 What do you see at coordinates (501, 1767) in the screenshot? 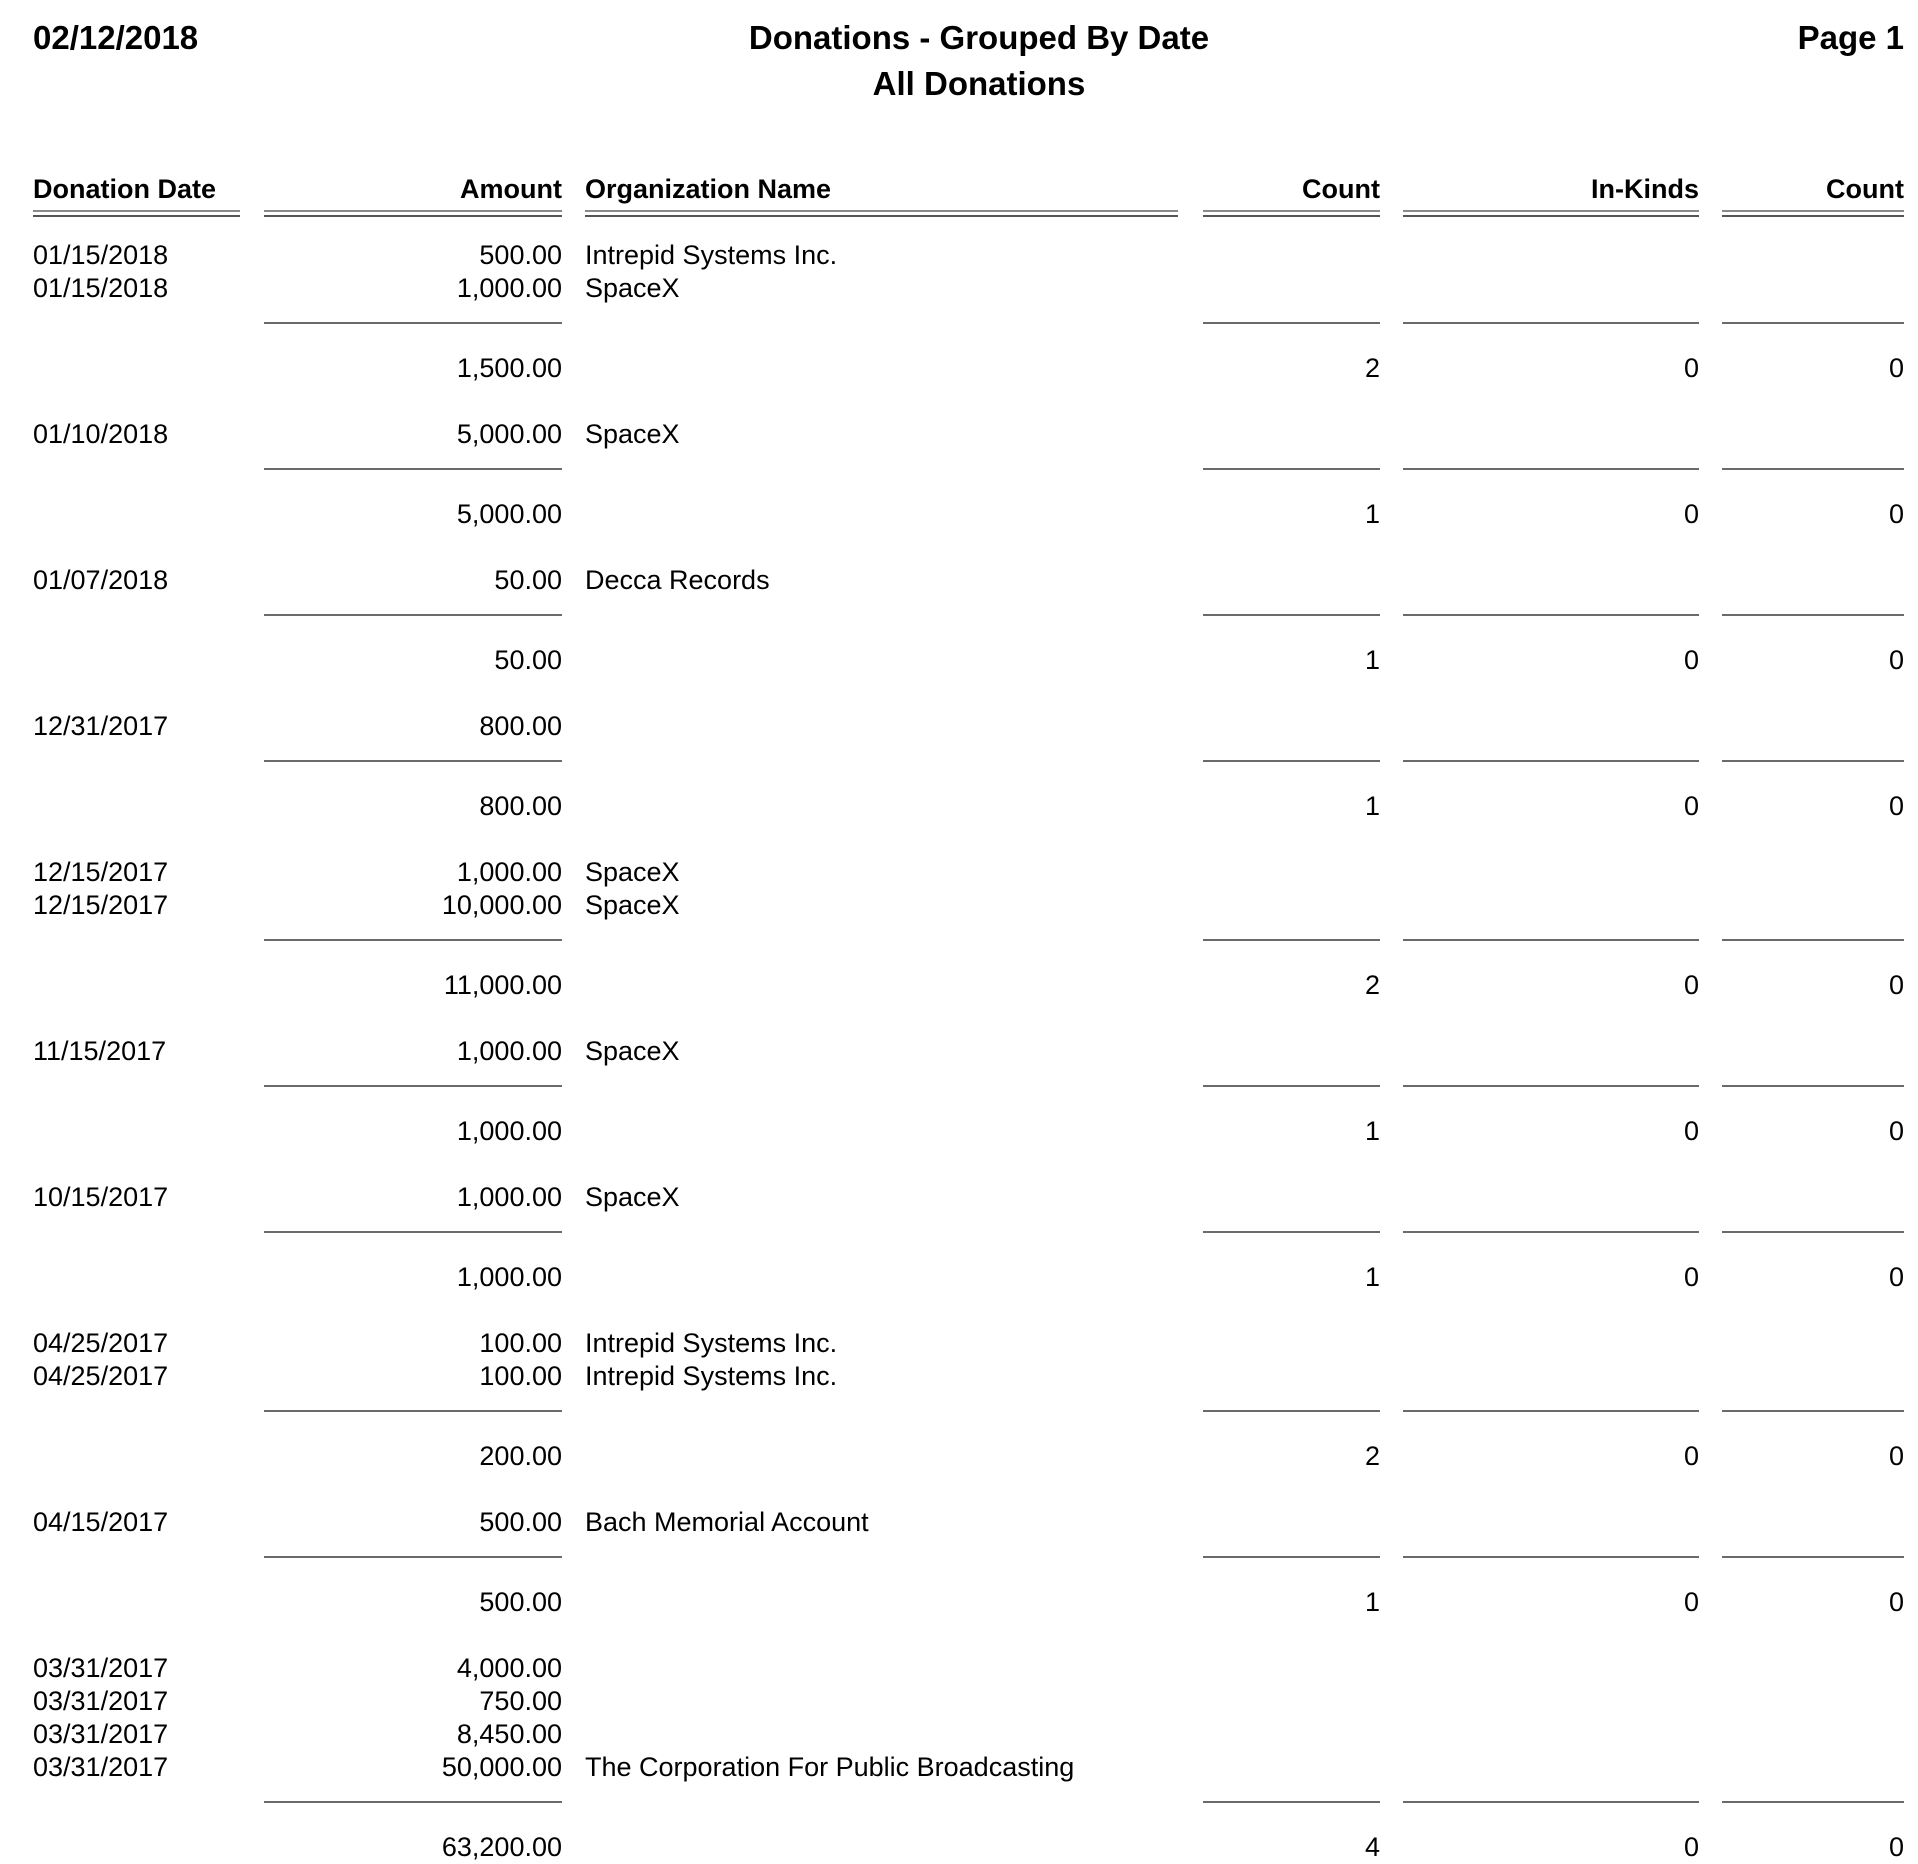
I see `amount-cell: 50,000.00` at bounding box center [501, 1767].